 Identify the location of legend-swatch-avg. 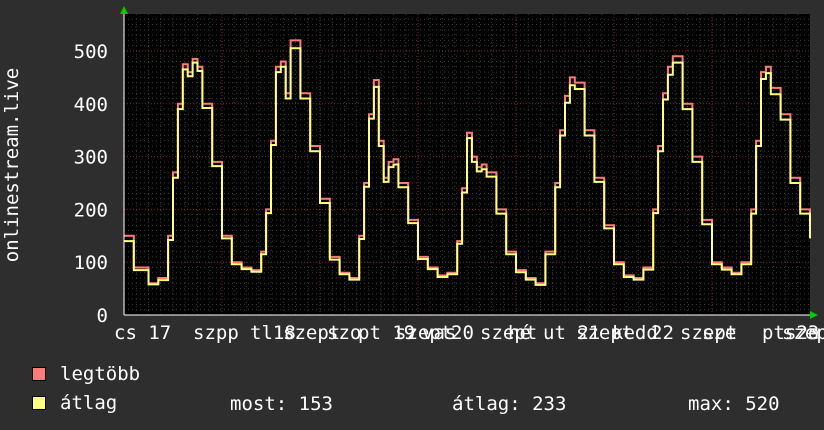
(39, 403).